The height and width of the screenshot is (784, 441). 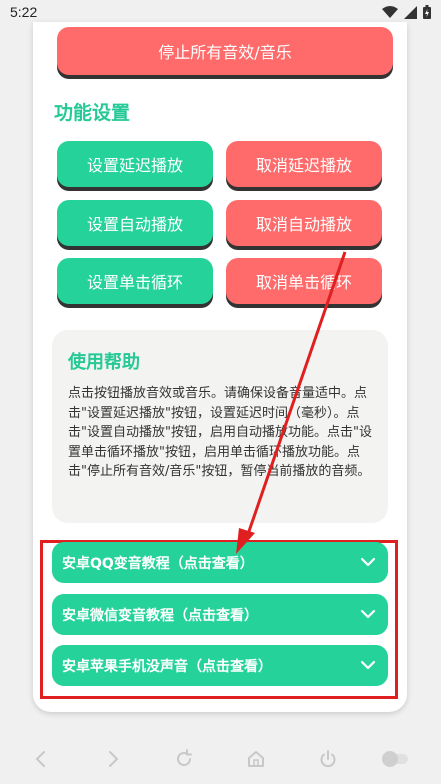 I want to click on back-icon, so click(x=41, y=759).